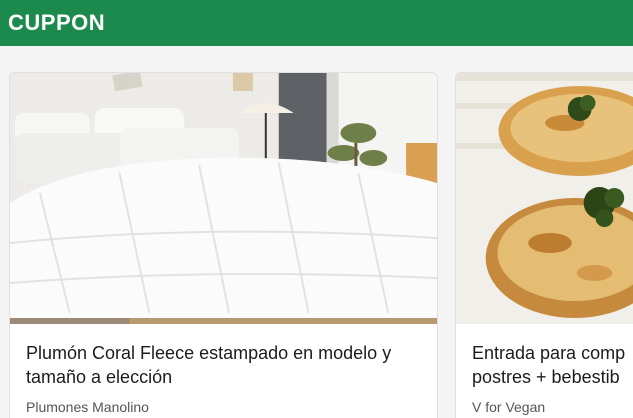 The height and width of the screenshot is (418, 633). What do you see at coordinates (549, 353) in the screenshot?
I see `deal-title-line: Entrada para comp` at bounding box center [549, 353].